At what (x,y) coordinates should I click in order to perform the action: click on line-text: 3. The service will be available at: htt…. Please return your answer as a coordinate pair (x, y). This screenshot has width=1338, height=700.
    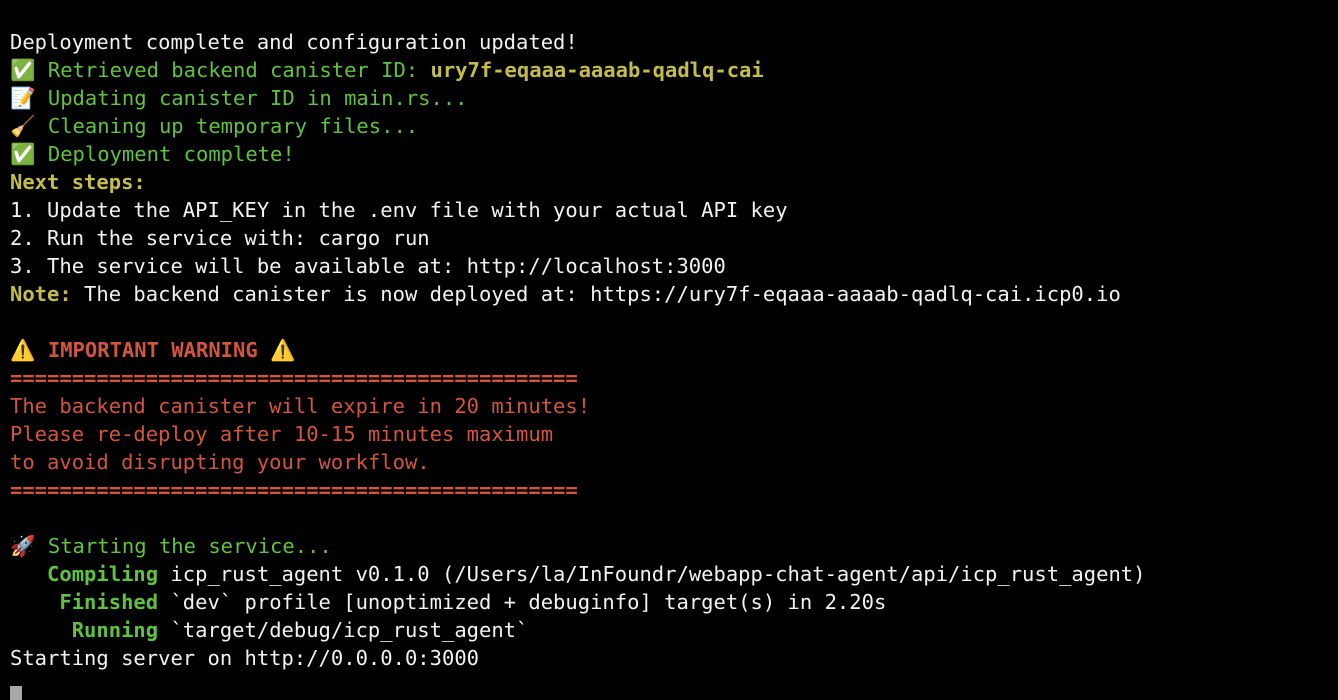
    Looking at the image, I should click on (368, 266).